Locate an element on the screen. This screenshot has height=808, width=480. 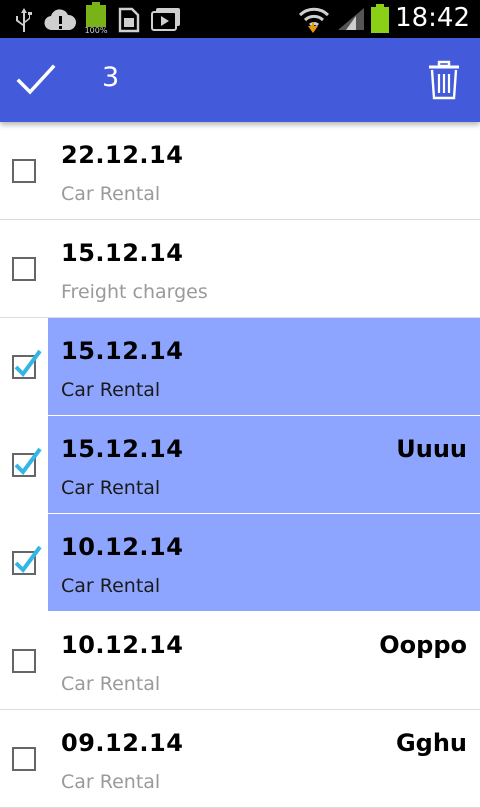
cloud-alert-icon is located at coordinates (60, 20).